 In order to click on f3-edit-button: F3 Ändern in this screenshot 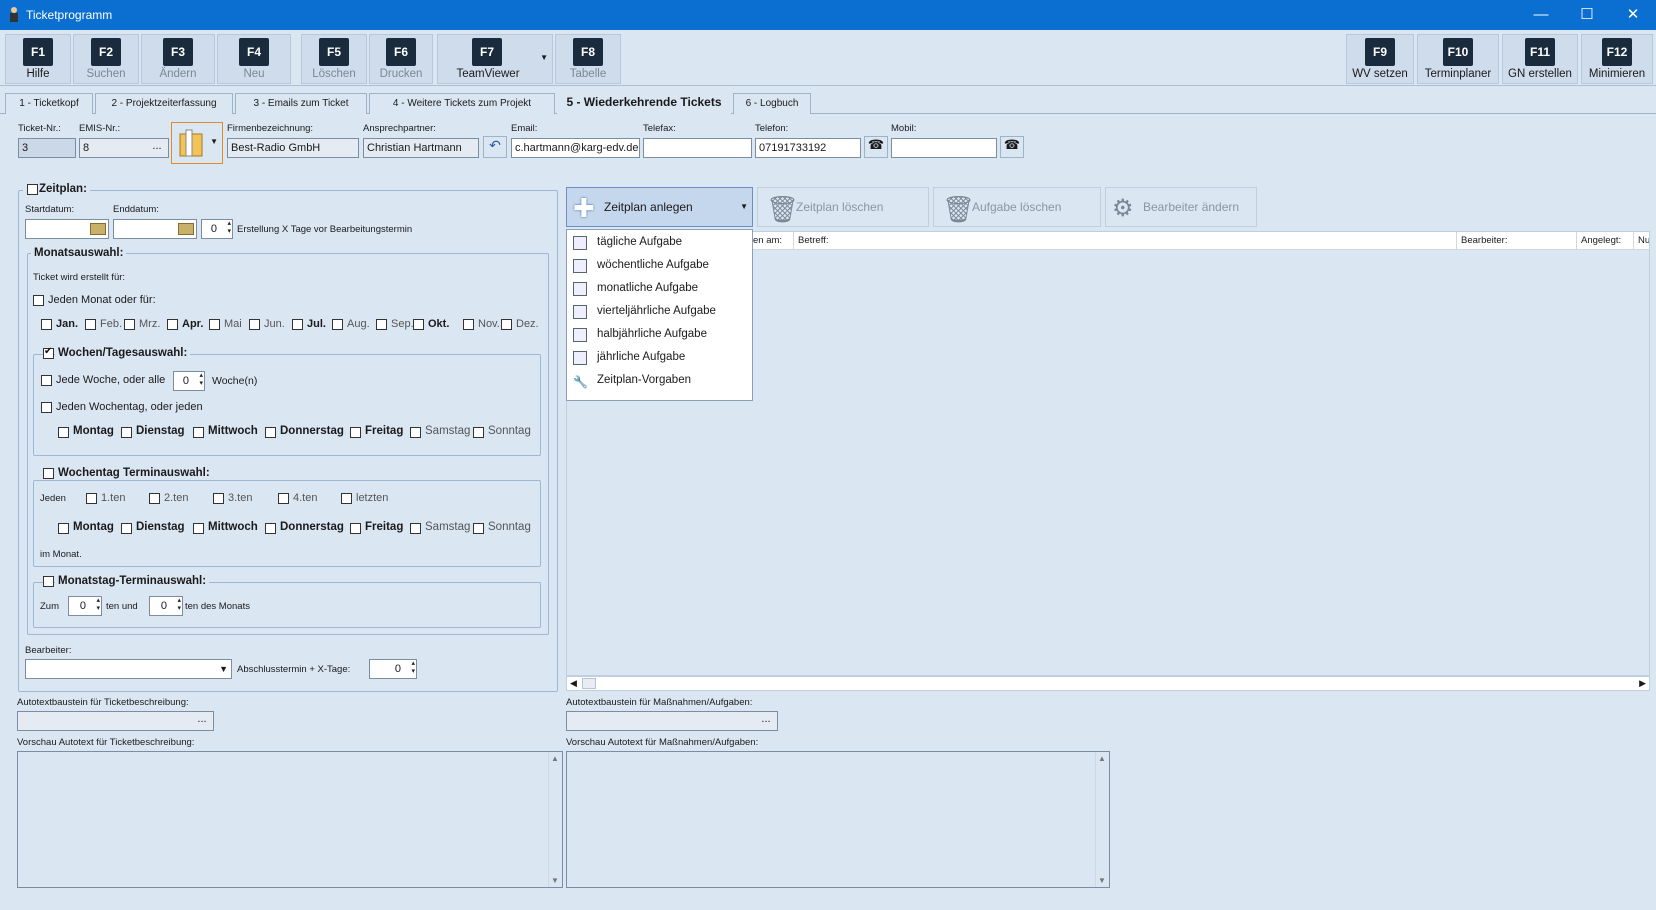, I will do `click(178, 59)`.